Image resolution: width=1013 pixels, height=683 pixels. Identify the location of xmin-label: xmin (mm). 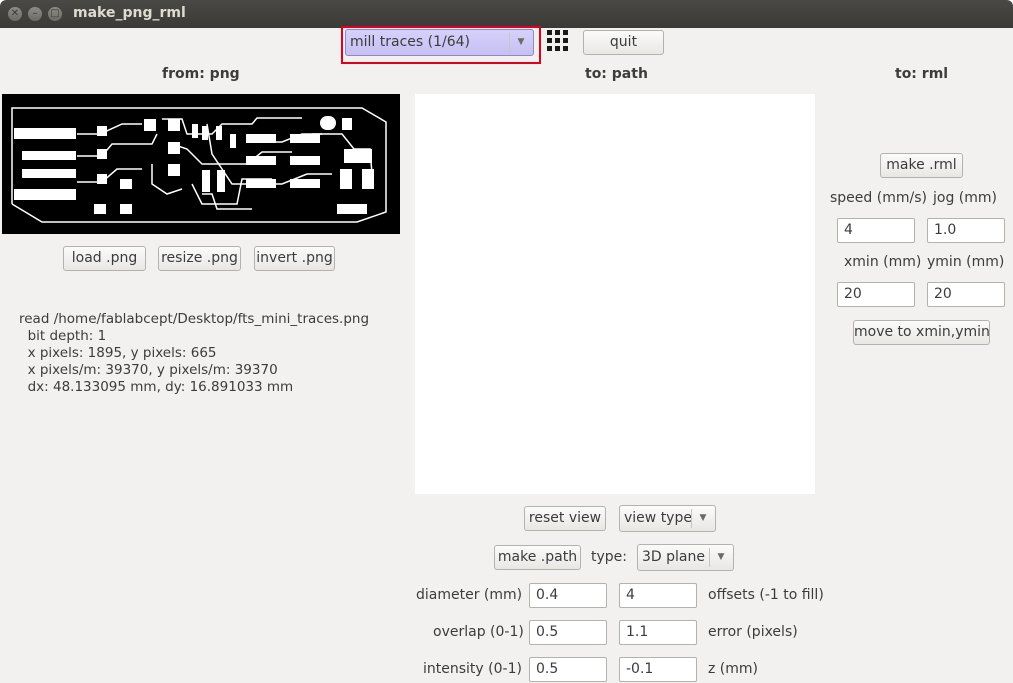
(883, 262).